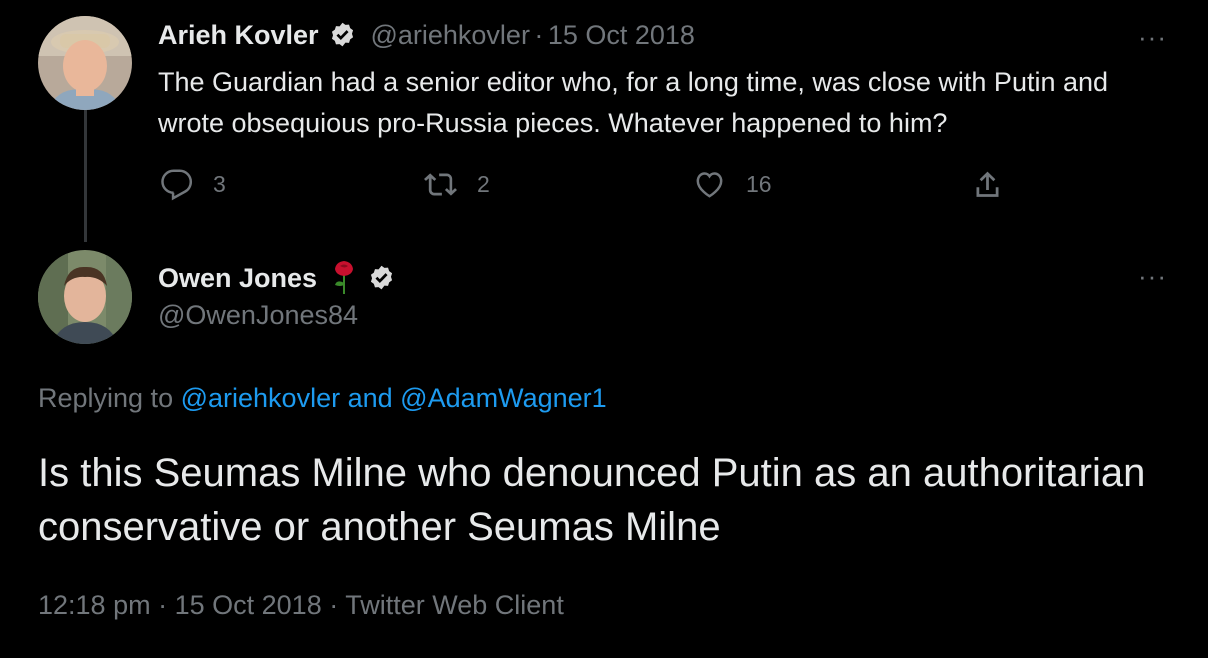  I want to click on retweet-action: 2, so click(457, 184).